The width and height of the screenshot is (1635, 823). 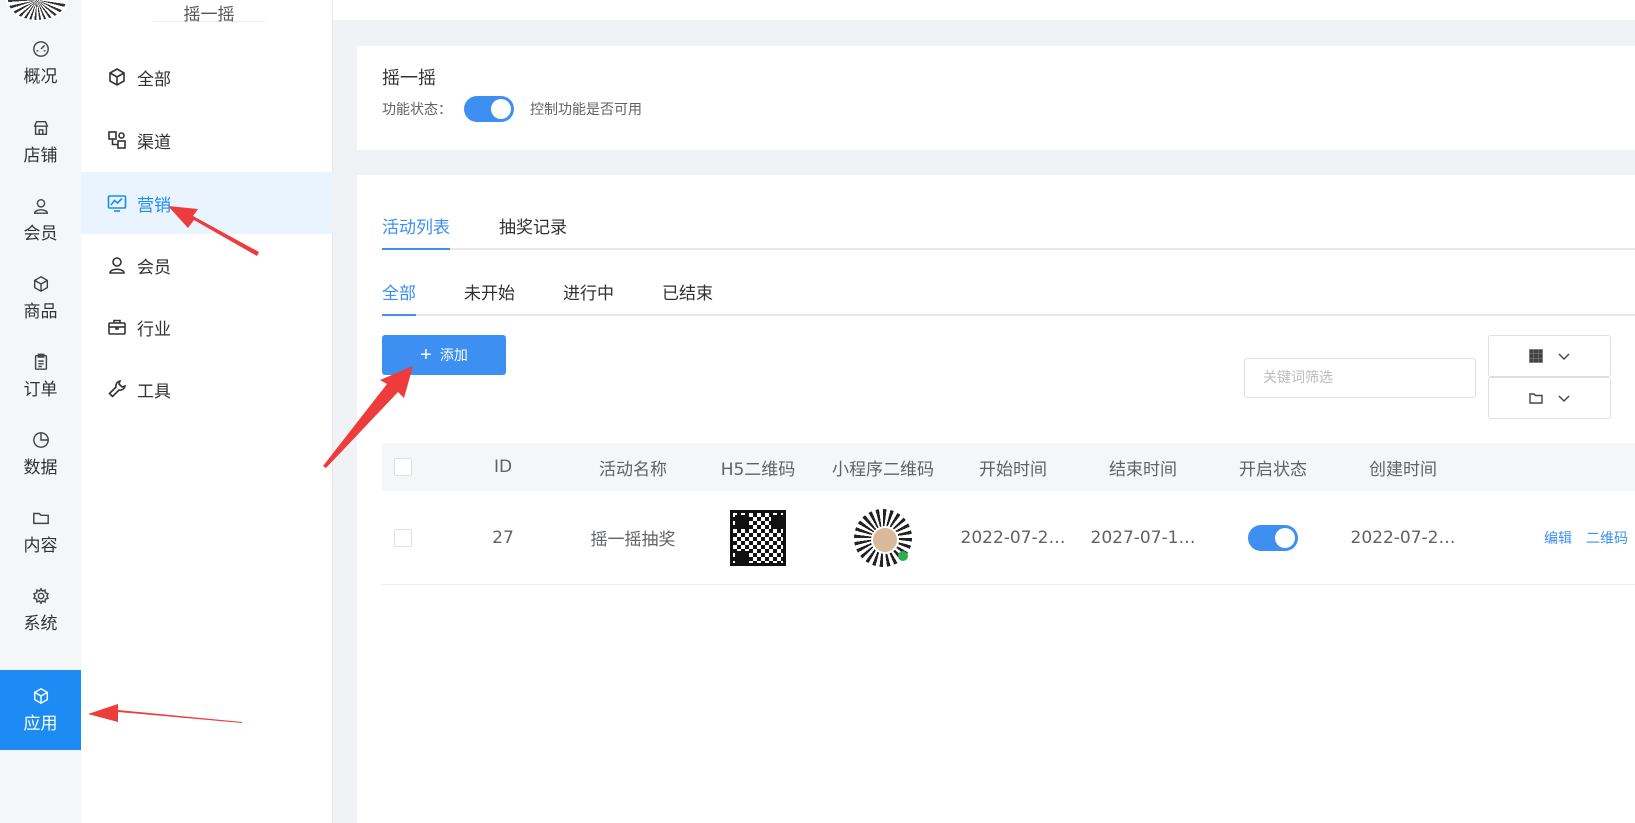 I want to click on col-header-mini-qr: 小程序二维码, so click(x=883, y=469).